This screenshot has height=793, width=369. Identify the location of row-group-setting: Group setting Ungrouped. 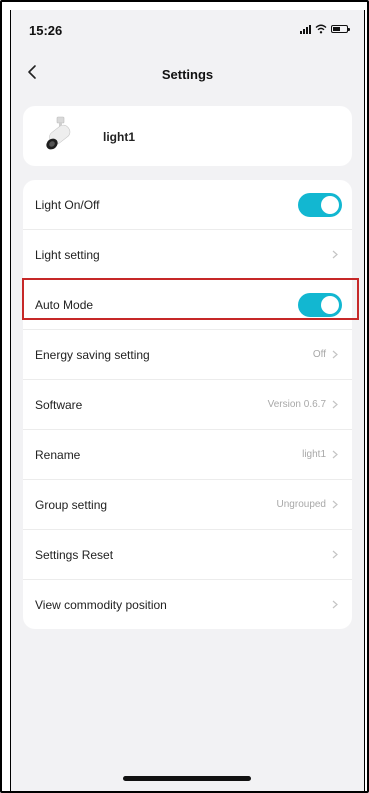
(187, 505).